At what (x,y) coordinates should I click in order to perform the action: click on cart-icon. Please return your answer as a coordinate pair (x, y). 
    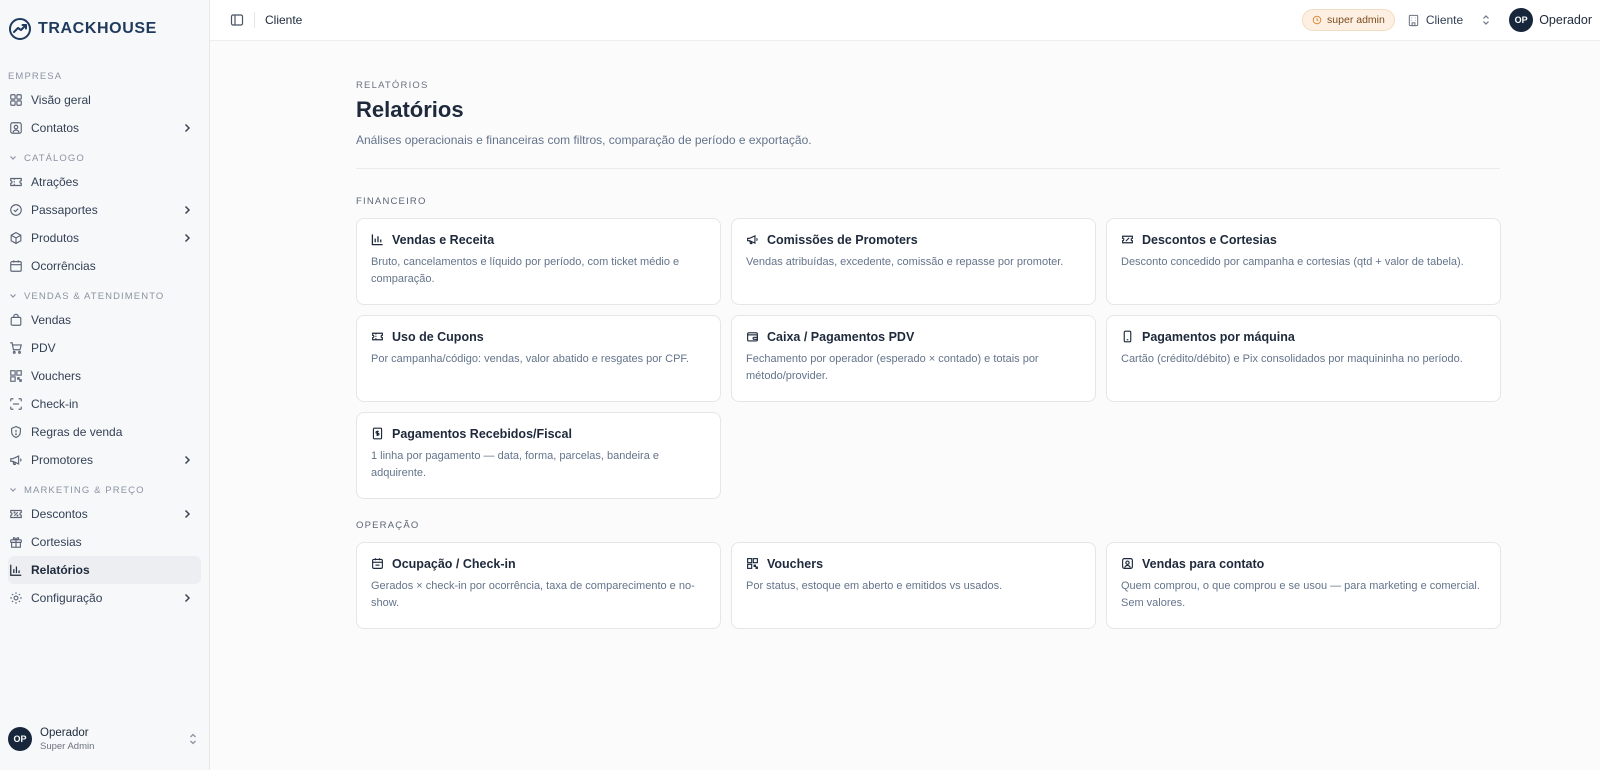
    Looking at the image, I should click on (16, 348).